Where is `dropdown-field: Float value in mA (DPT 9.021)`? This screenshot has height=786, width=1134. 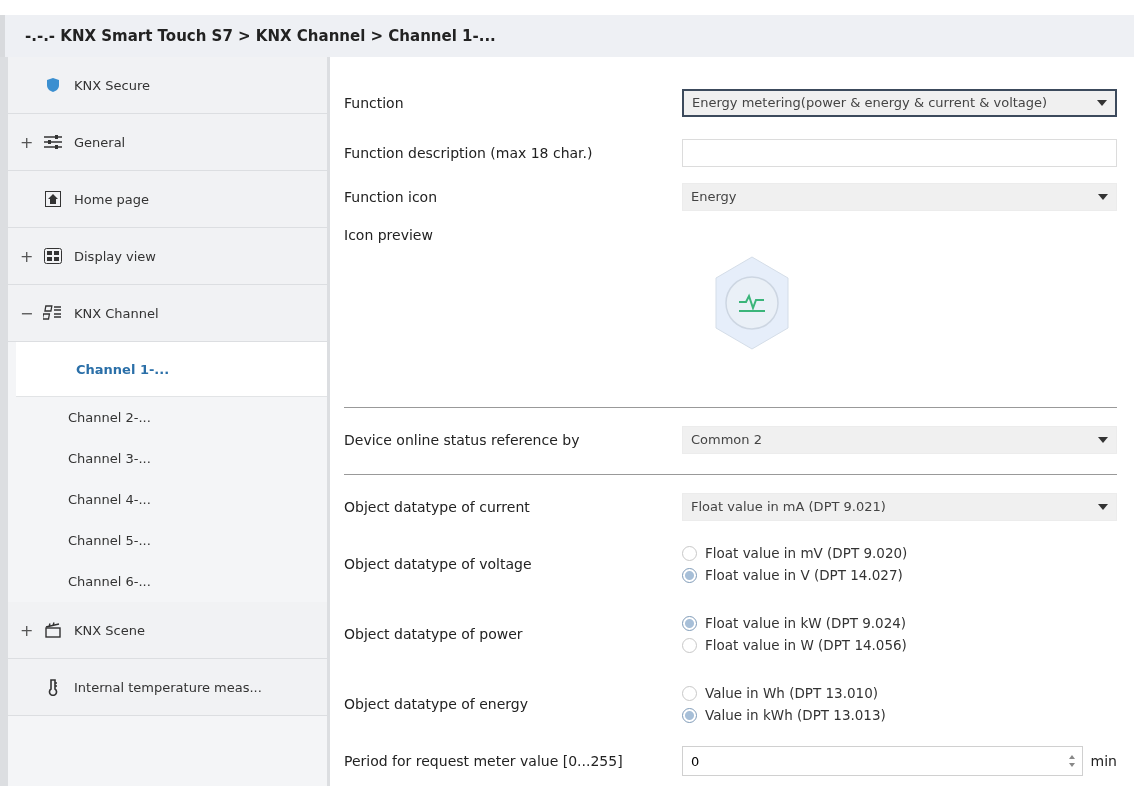
dropdown-field: Float value in mA (DPT 9.021) is located at coordinates (899, 507).